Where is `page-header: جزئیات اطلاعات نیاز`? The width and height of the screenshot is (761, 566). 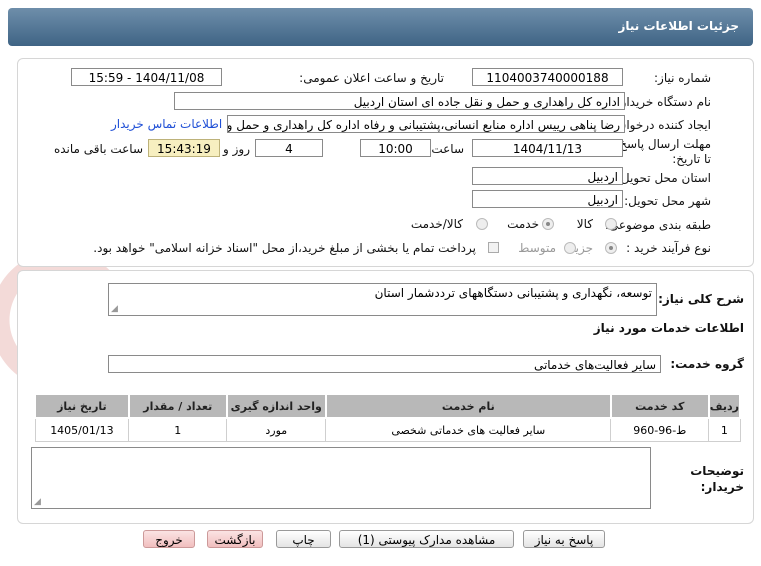
page-header: جزئیات اطلاعات نیاز is located at coordinates (380, 27).